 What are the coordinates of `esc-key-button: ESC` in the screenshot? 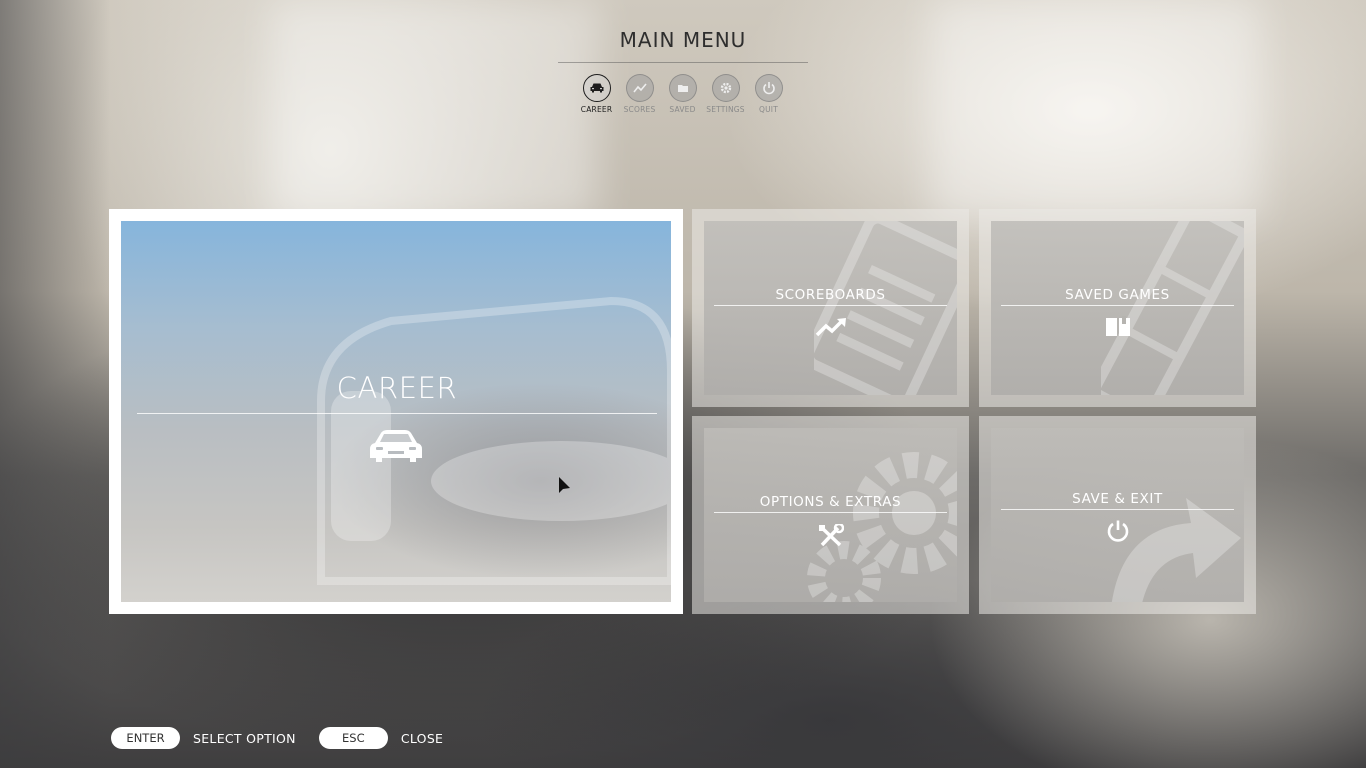 It's located at (353, 738).